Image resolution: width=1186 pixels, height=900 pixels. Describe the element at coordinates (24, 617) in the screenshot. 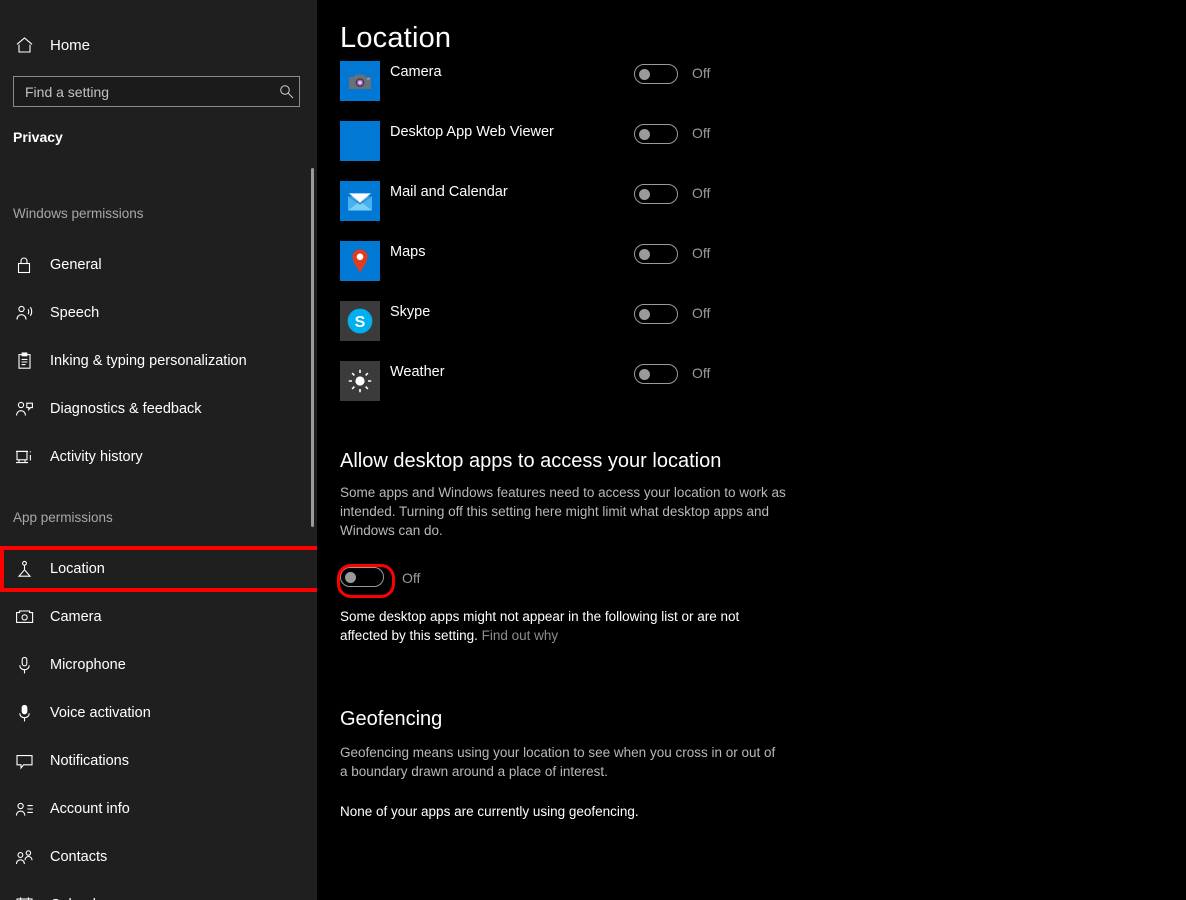

I see `camera-icon` at that location.